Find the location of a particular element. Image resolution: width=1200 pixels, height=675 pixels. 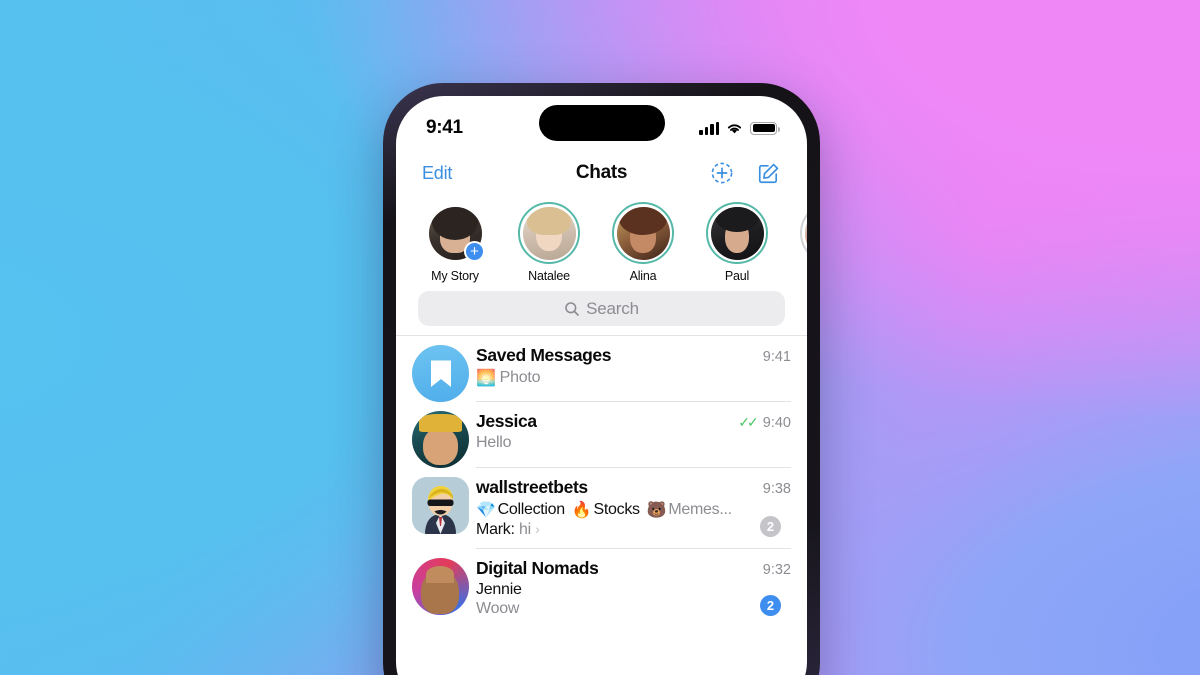

search-placeholder: Search is located at coordinates (612, 308).